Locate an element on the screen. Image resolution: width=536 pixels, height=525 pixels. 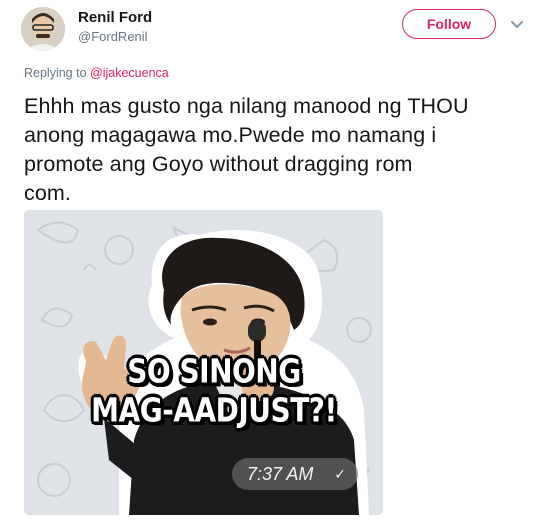
meme-caption-line-2: MAG-AADJUST?! is located at coordinates (214, 410).